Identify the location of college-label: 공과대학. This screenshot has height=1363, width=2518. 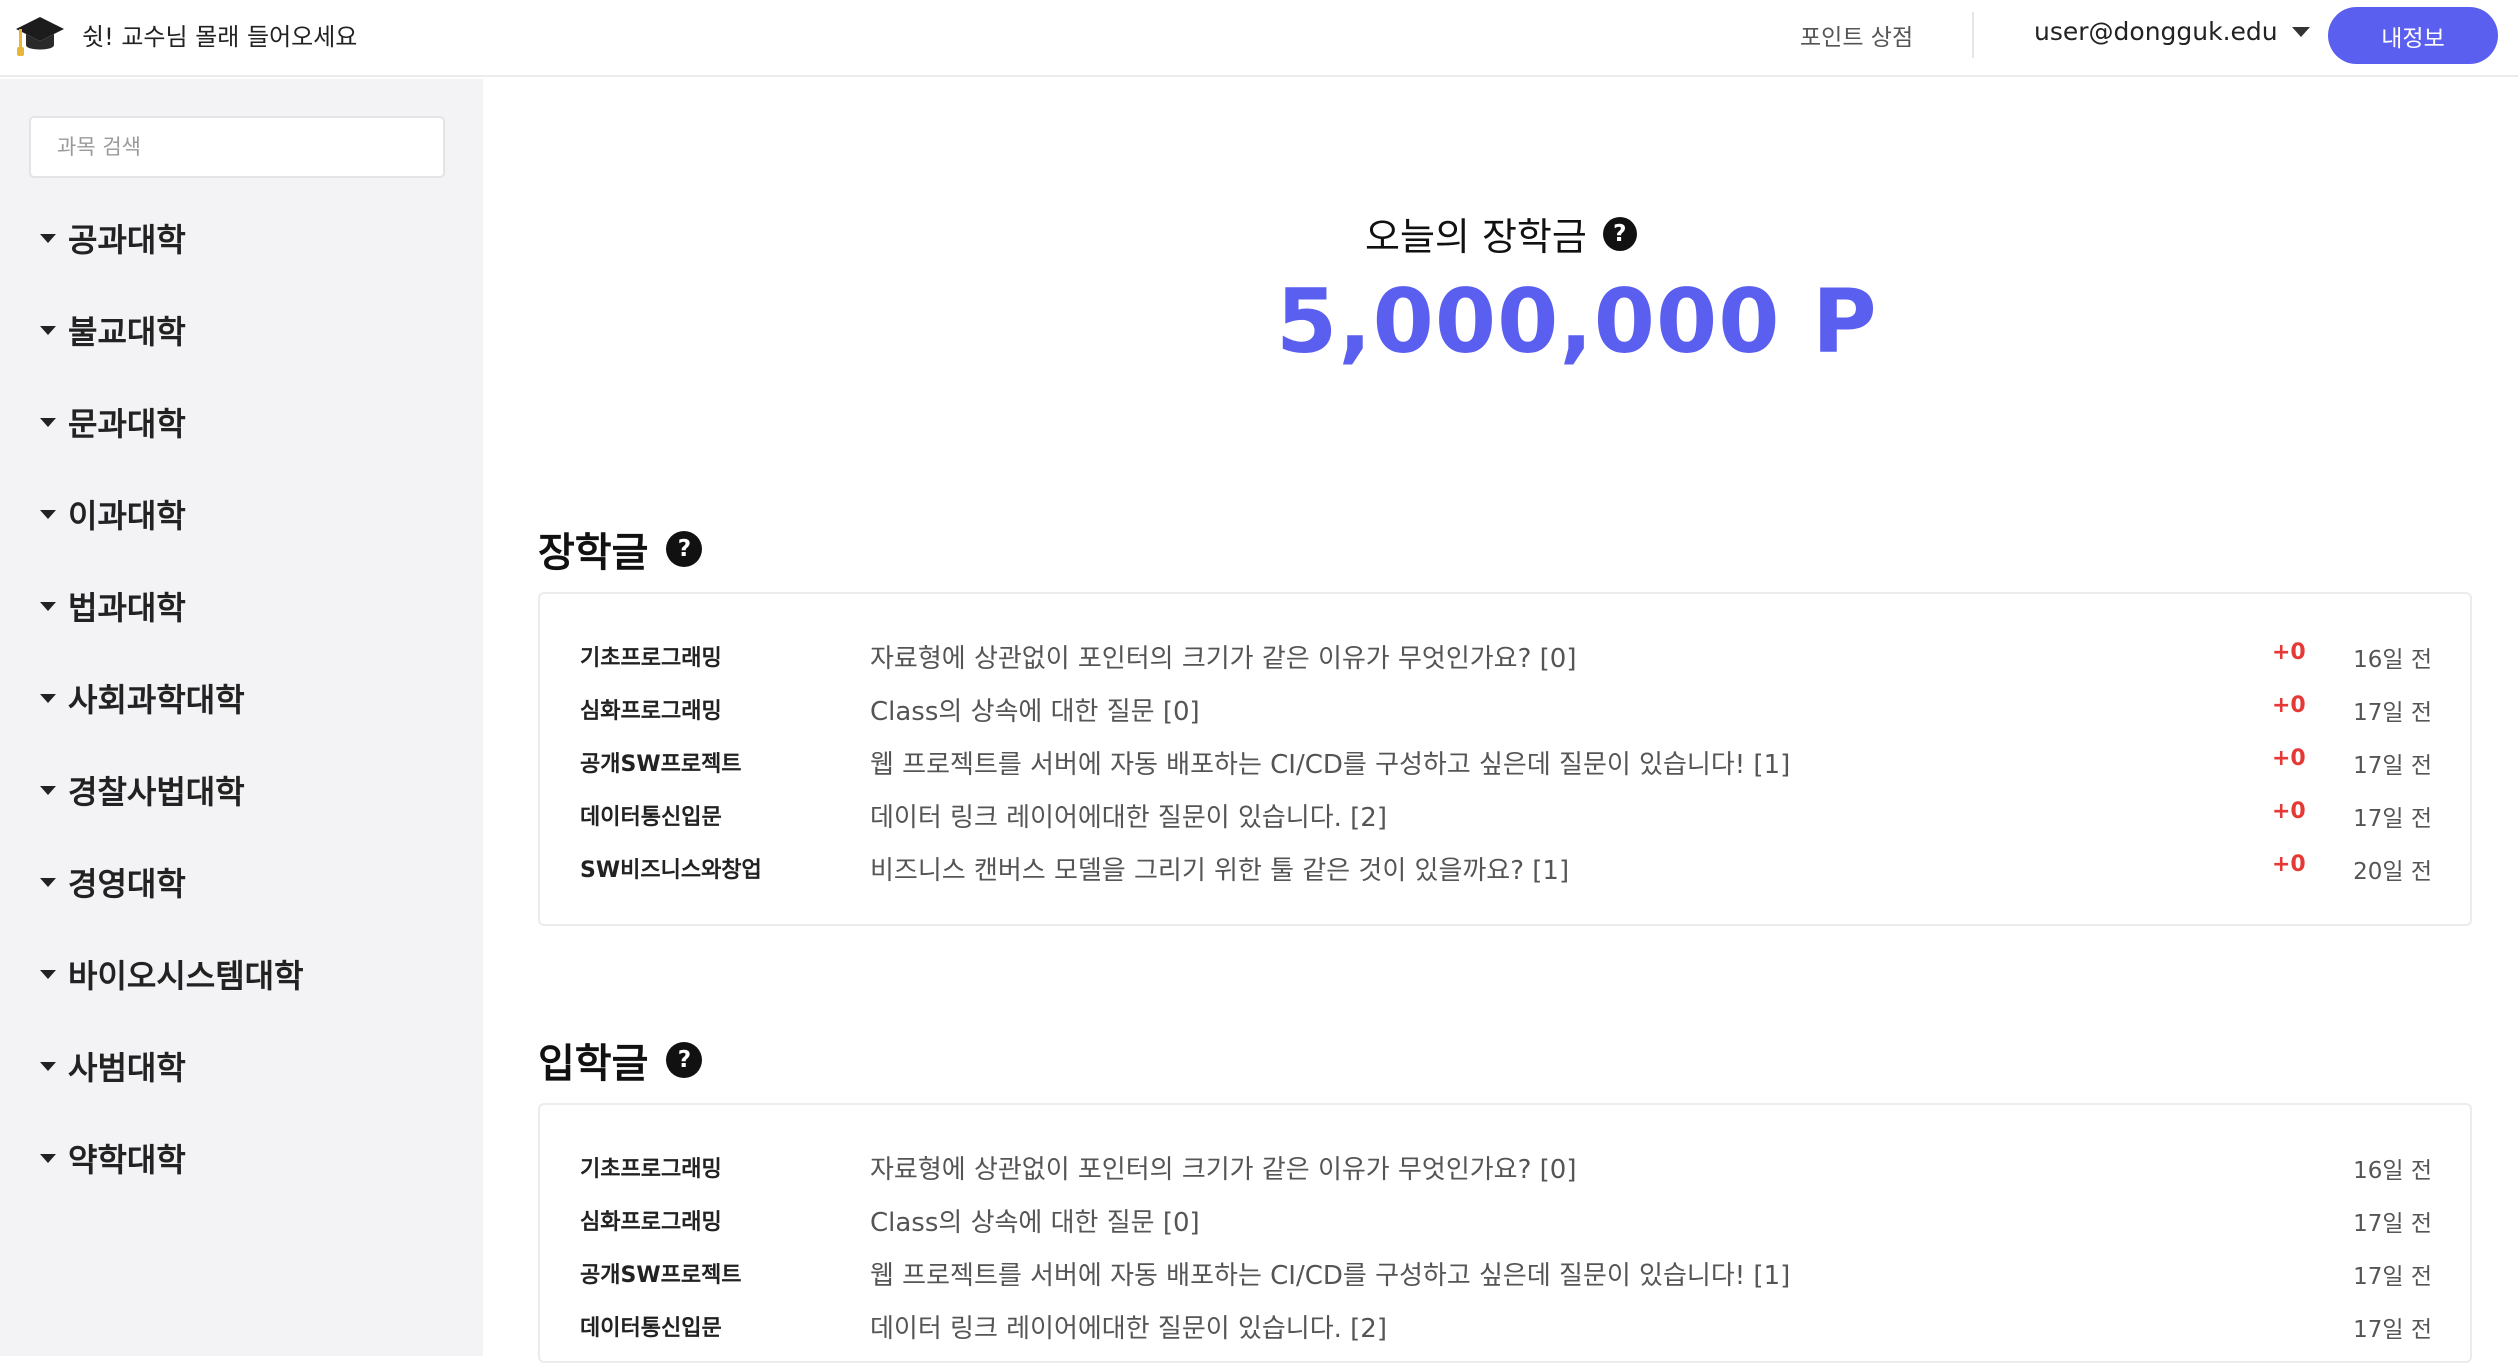
(127, 240).